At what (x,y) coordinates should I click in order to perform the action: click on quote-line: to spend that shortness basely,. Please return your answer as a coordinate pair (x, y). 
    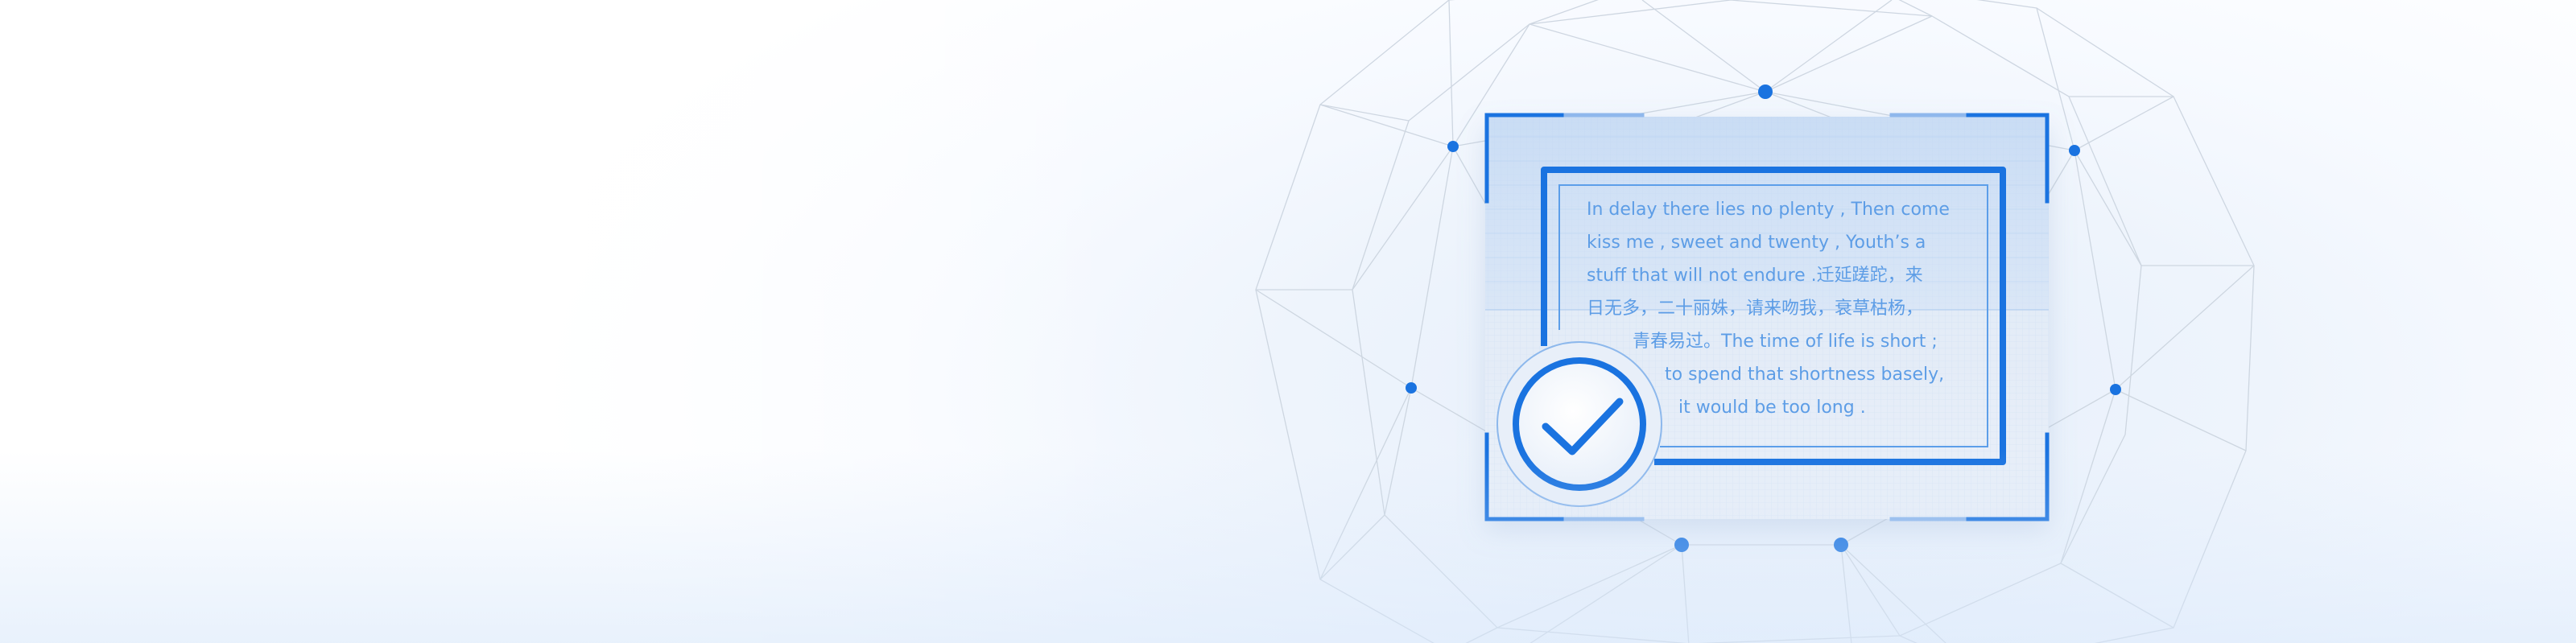
    Looking at the image, I should click on (1805, 375).